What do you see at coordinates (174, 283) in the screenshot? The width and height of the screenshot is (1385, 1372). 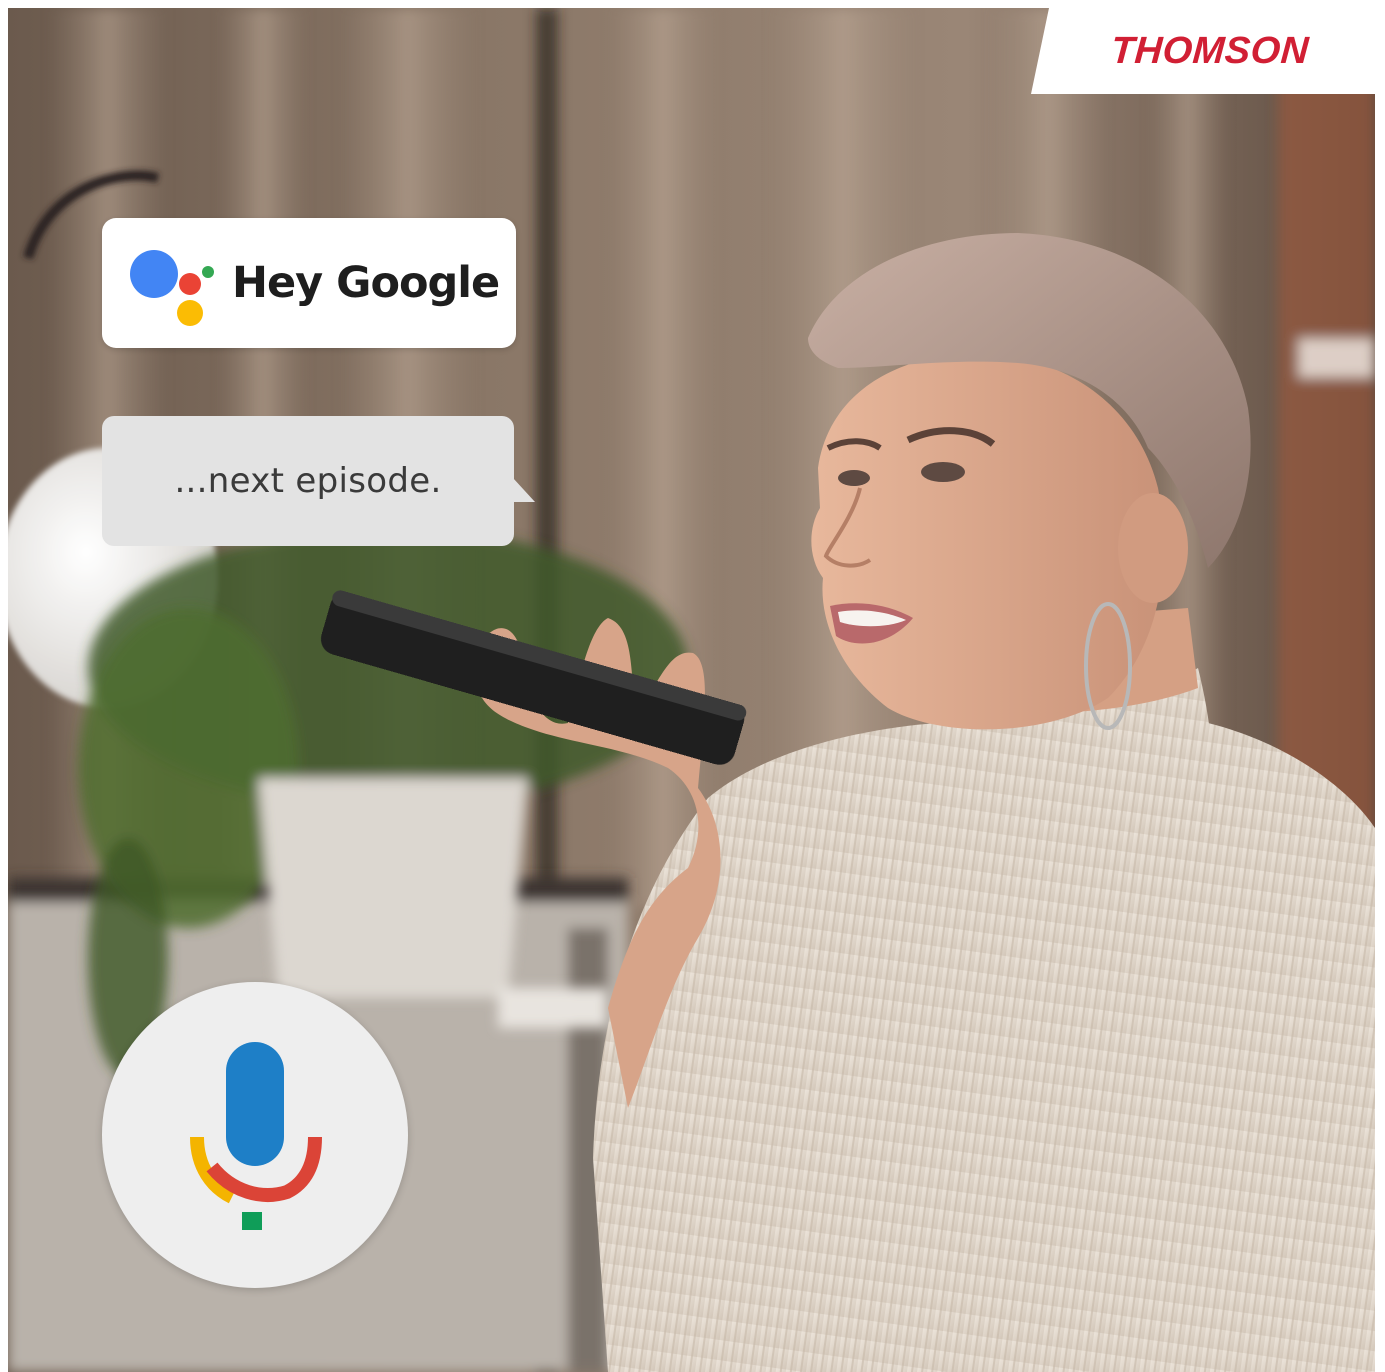 I see `google-assistant-icon` at bounding box center [174, 283].